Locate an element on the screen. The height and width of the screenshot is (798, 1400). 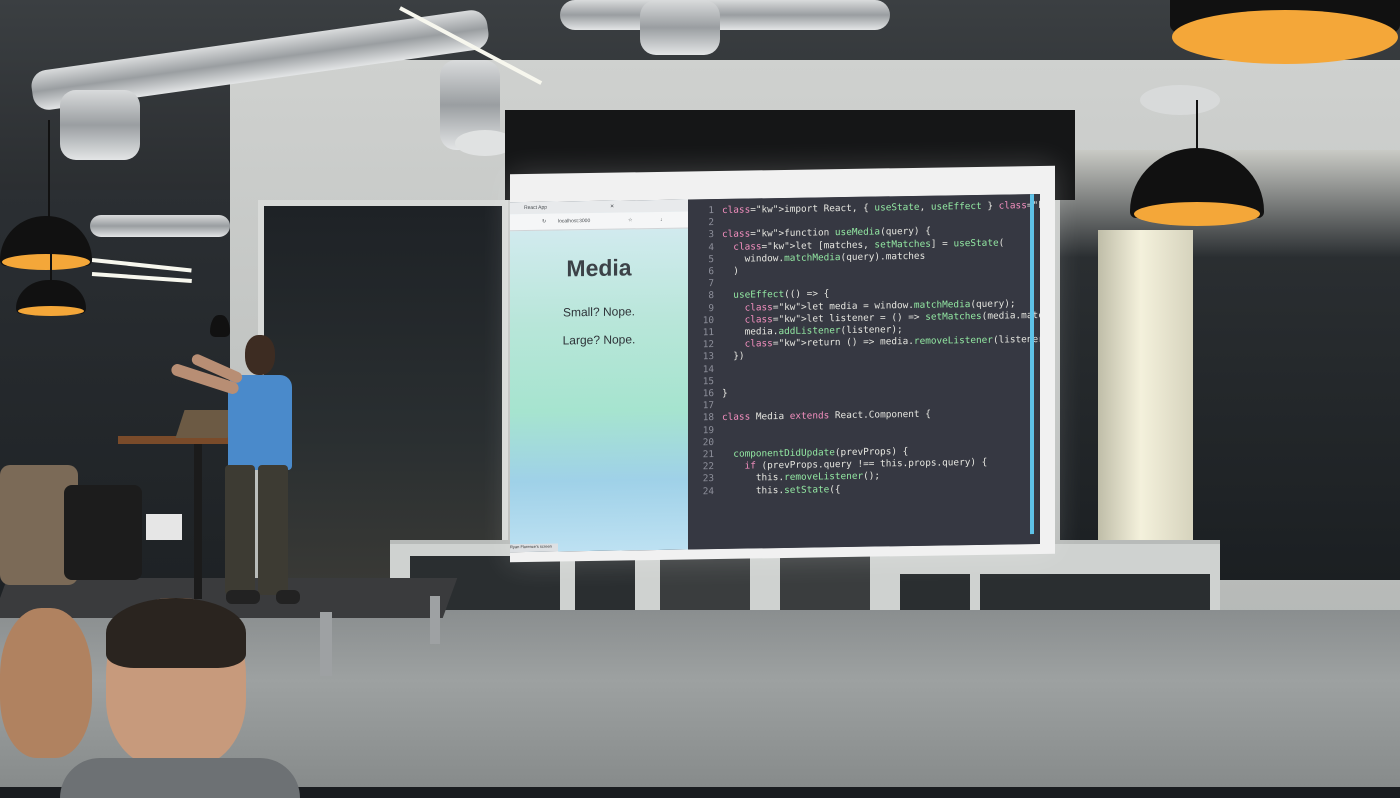
large-status: Large? Nope. is located at coordinates (599, 340).